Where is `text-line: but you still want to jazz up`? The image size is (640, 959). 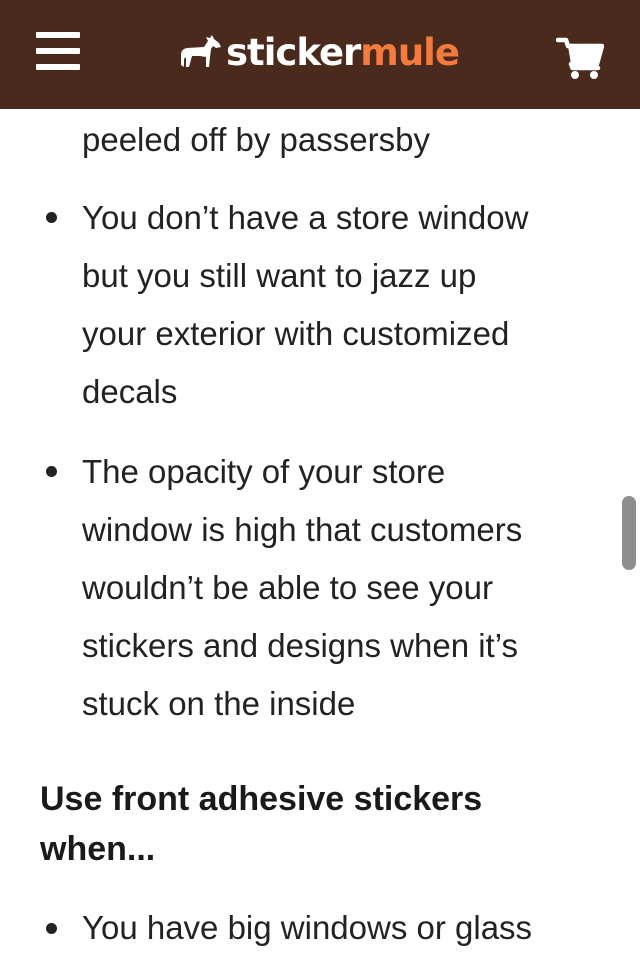
text-line: but you still want to jazz up is located at coordinates (279, 275).